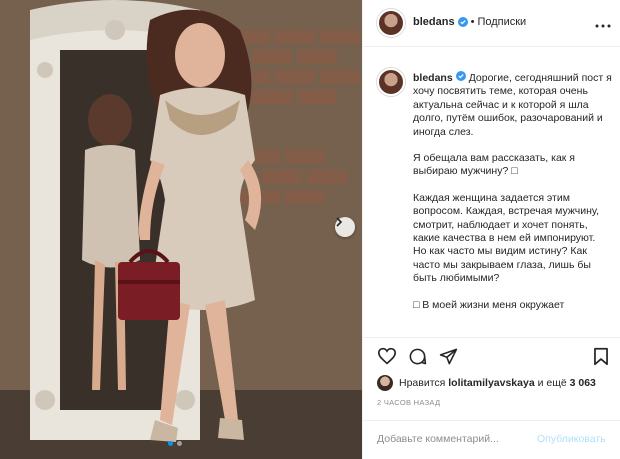 This screenshot has height=459, width=620. I want to click on following-button: Подписки, so click(501, 22).